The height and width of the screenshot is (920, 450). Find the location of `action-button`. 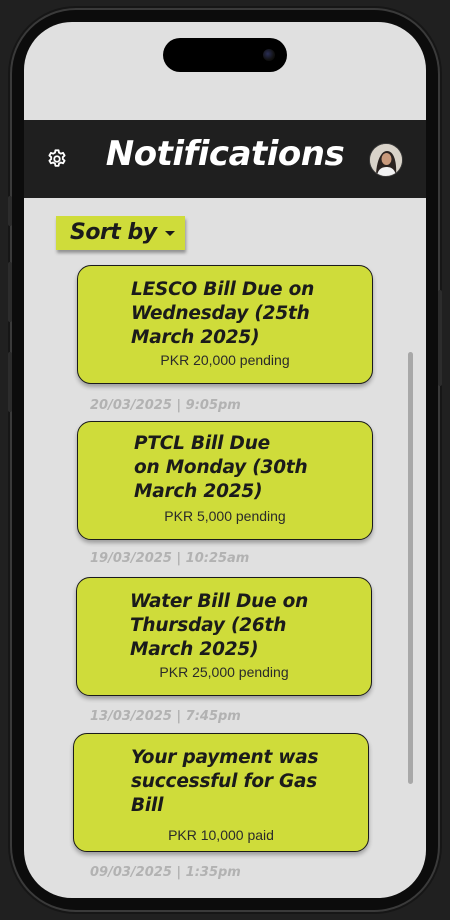

action-button is located at coordinates (10, 211).